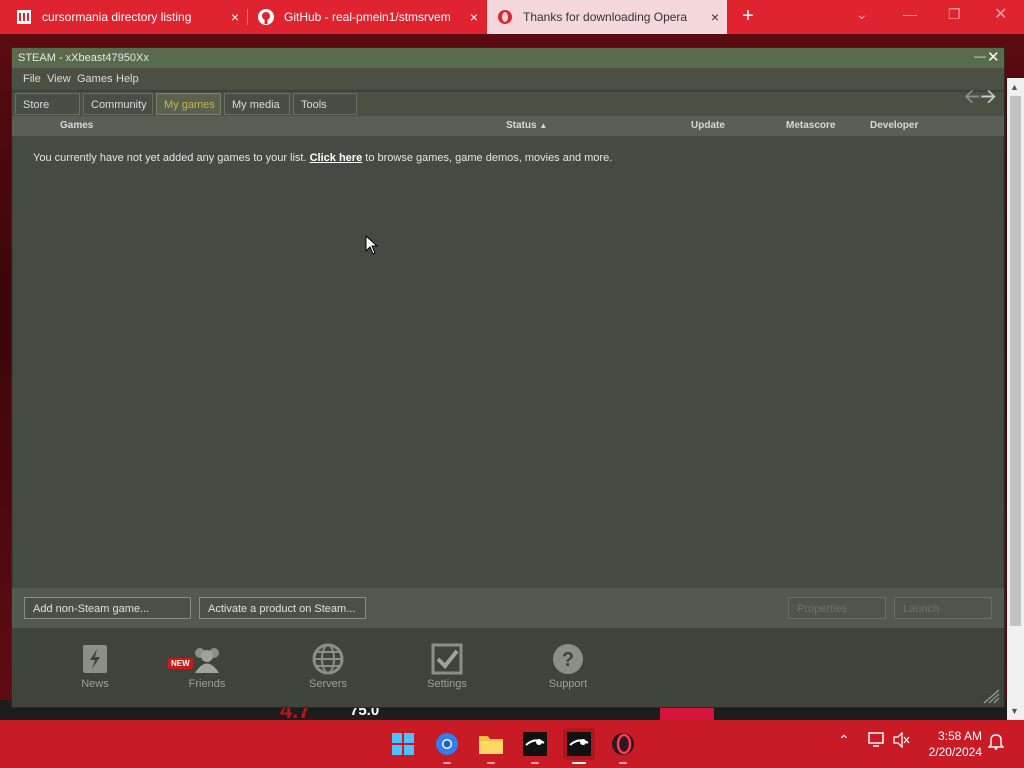  I want to click on tab-search-icon: ⌄, so click(862, 14).